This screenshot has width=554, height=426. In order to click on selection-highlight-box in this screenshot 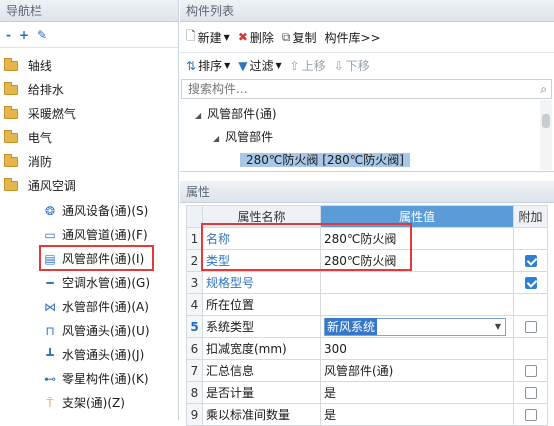, I will do `click(96, 258)`.